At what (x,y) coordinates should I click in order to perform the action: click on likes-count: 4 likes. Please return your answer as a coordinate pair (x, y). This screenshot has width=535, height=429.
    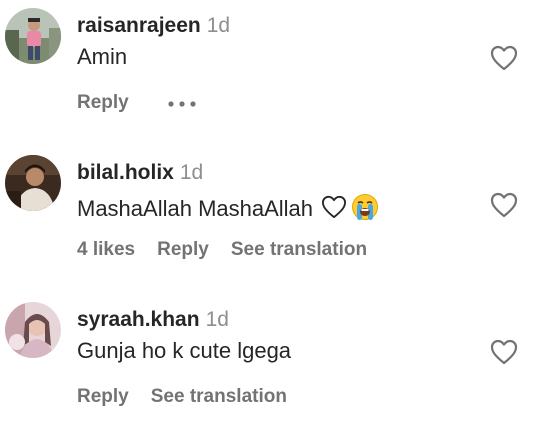
    Looking at the image, I should click on (106, 249).